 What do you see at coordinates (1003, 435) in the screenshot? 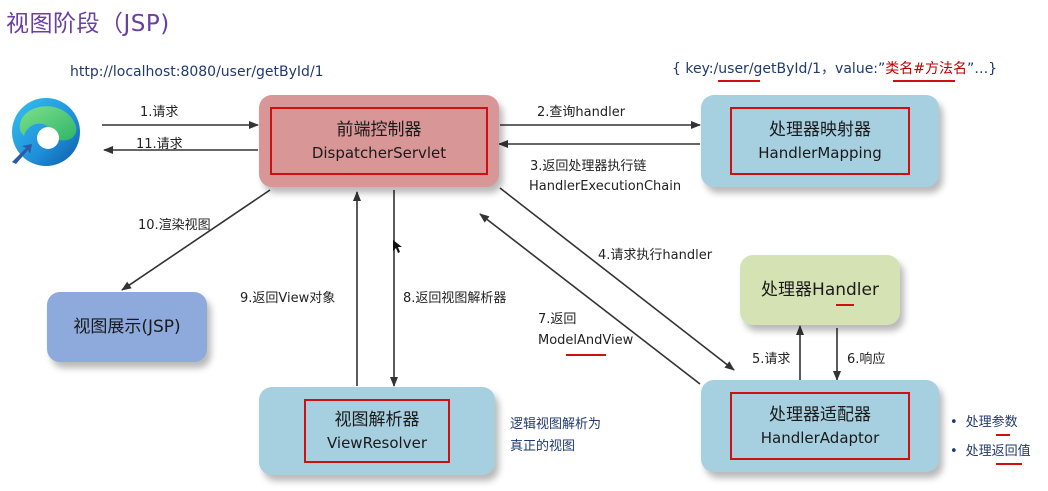
I see `bullet-1-underline` at bounding box center [1003, 435].